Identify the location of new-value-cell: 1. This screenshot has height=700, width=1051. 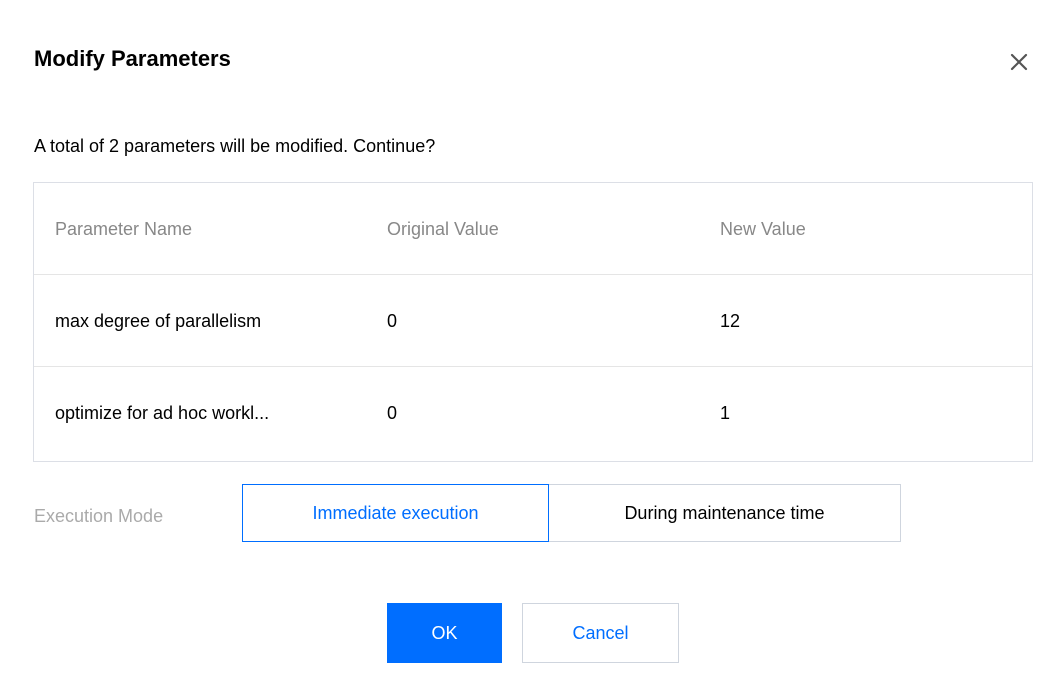
(725, 413).